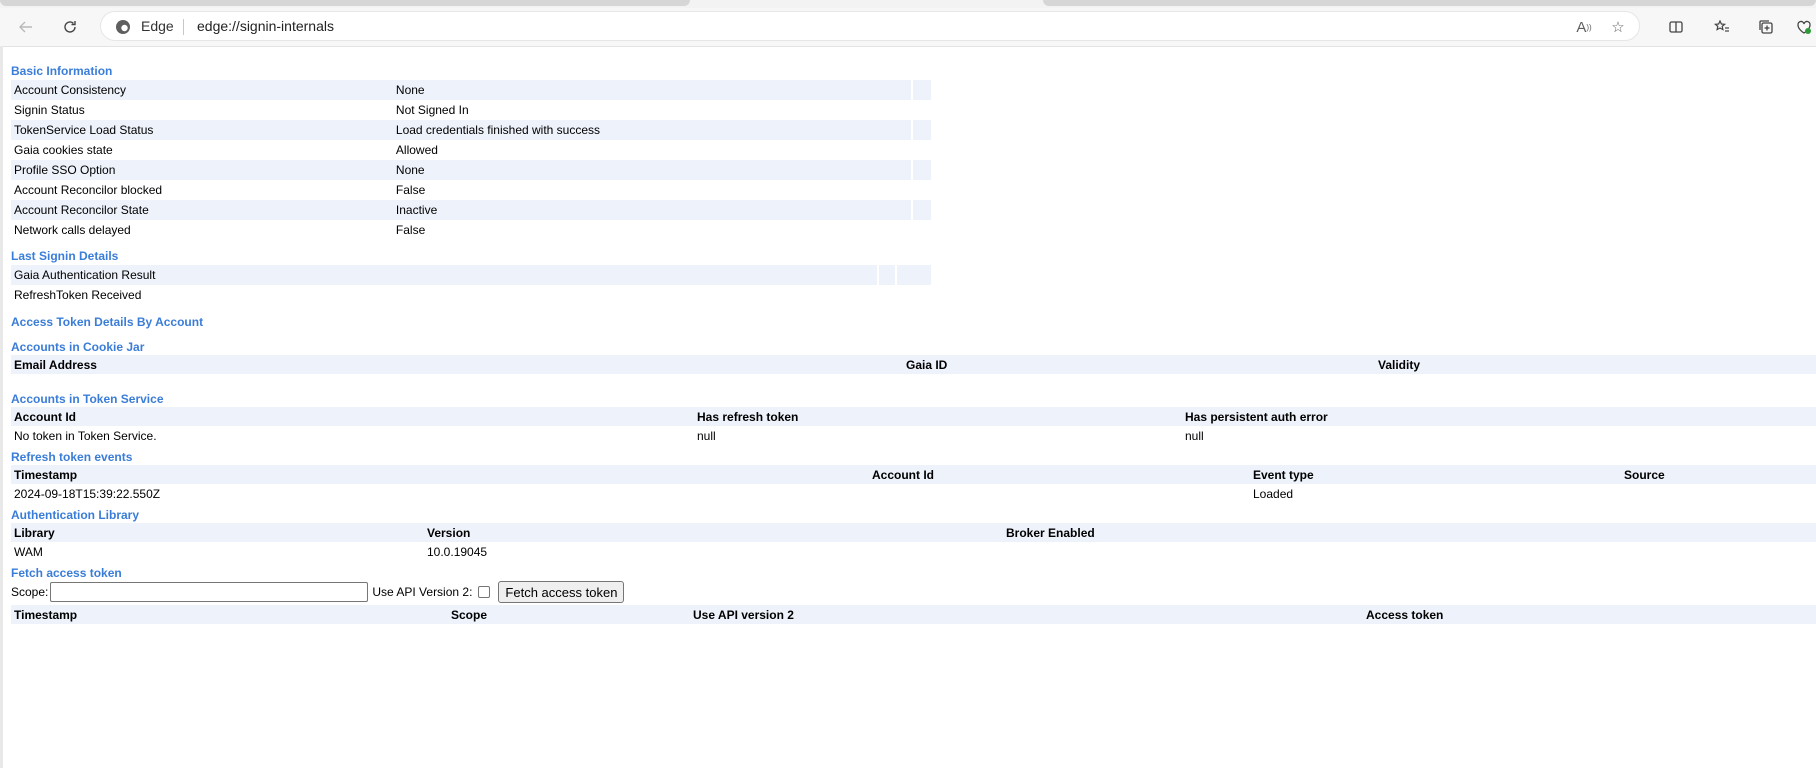  I want to click on row-label: Network calls delayed, so click(72, 230).